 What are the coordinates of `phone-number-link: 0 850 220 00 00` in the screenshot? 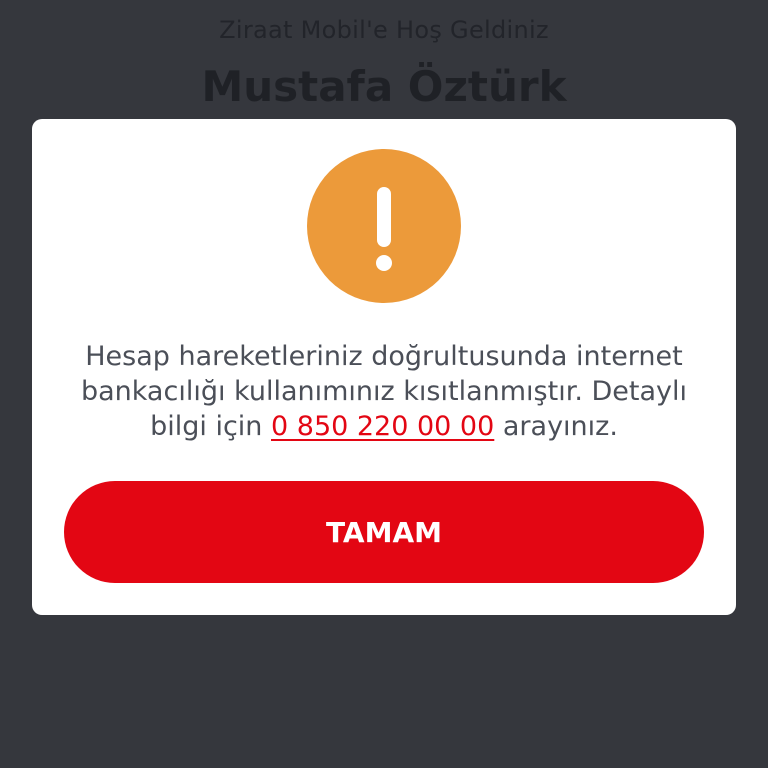 It's located at (382, 426).